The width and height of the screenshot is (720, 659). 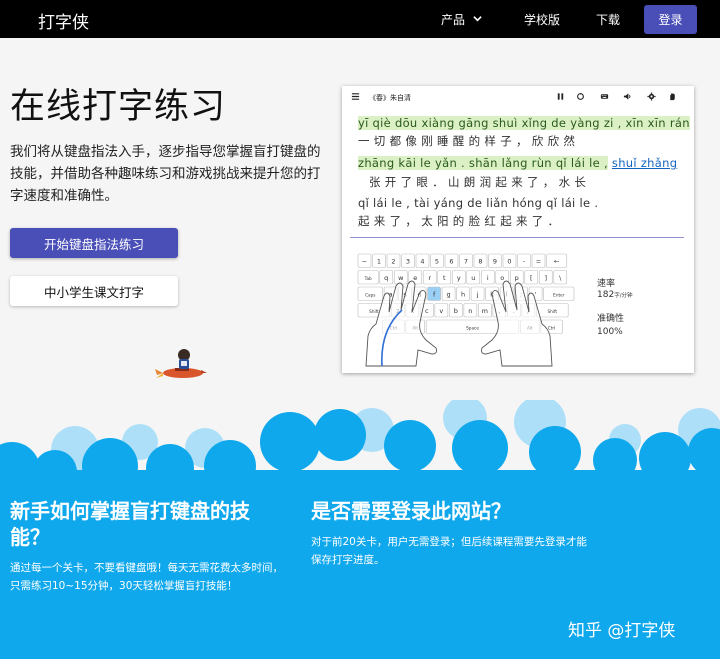 I want to click on key-9: 9, so click(x=495, y=260).